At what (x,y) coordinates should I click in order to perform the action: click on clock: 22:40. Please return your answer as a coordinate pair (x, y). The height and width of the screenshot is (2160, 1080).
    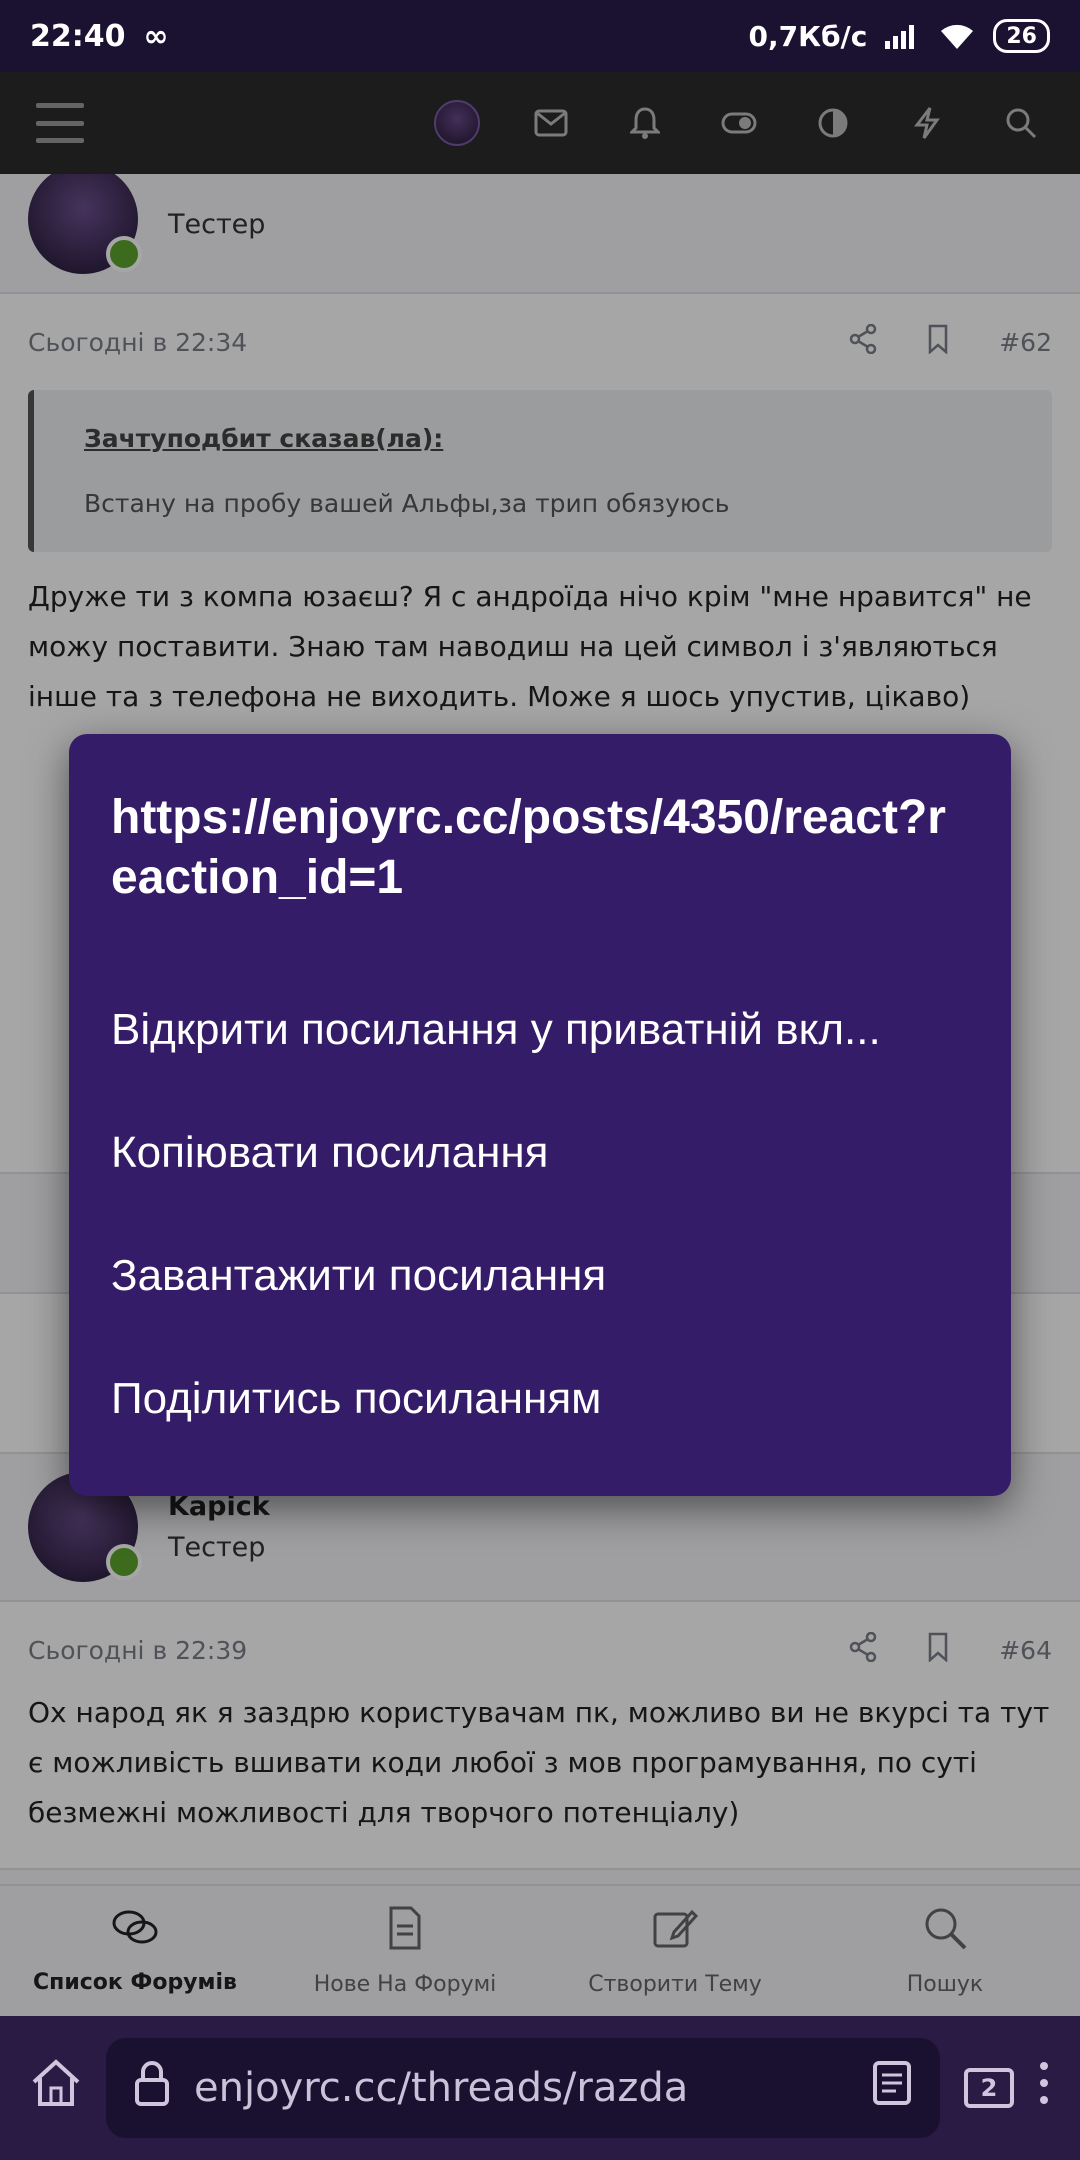
    Looking at the image, I should click on (78, 36).